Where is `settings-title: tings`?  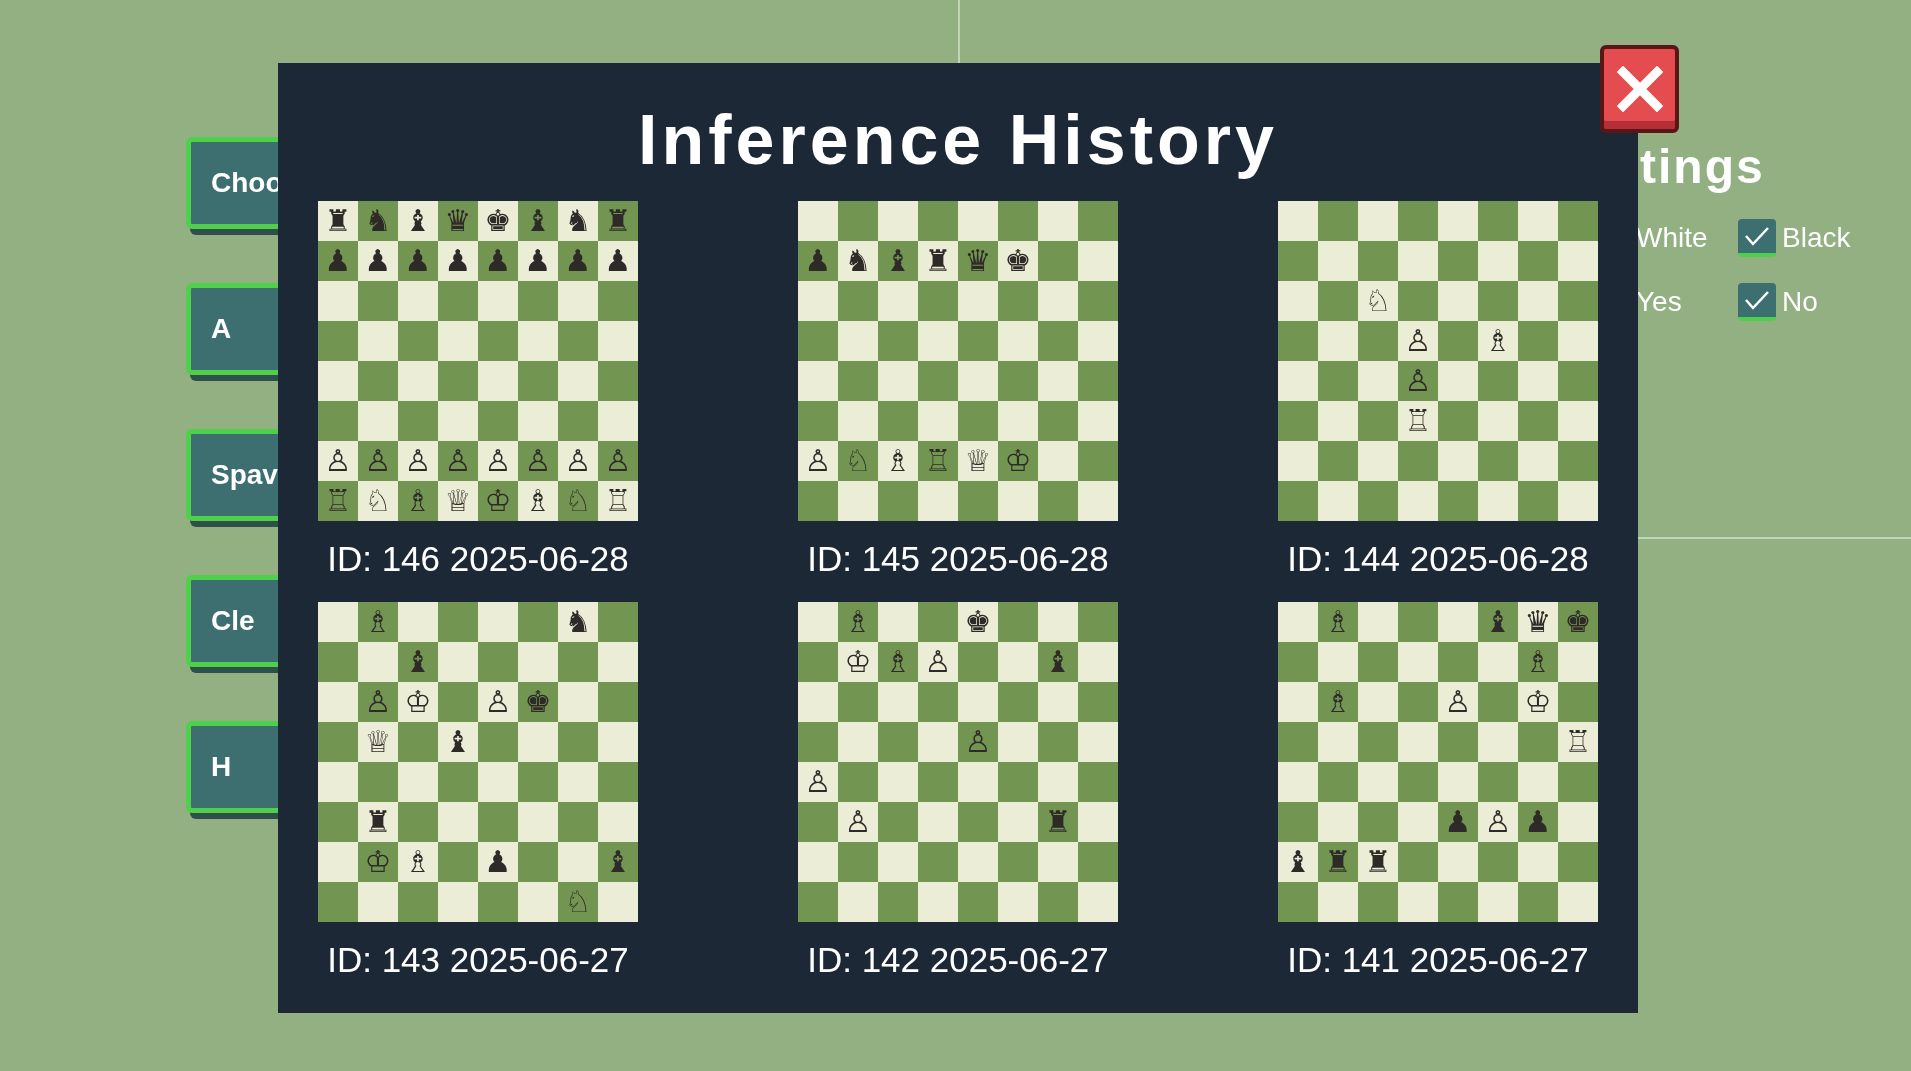 settings-title: tings is located at coordinates (1703, 167).